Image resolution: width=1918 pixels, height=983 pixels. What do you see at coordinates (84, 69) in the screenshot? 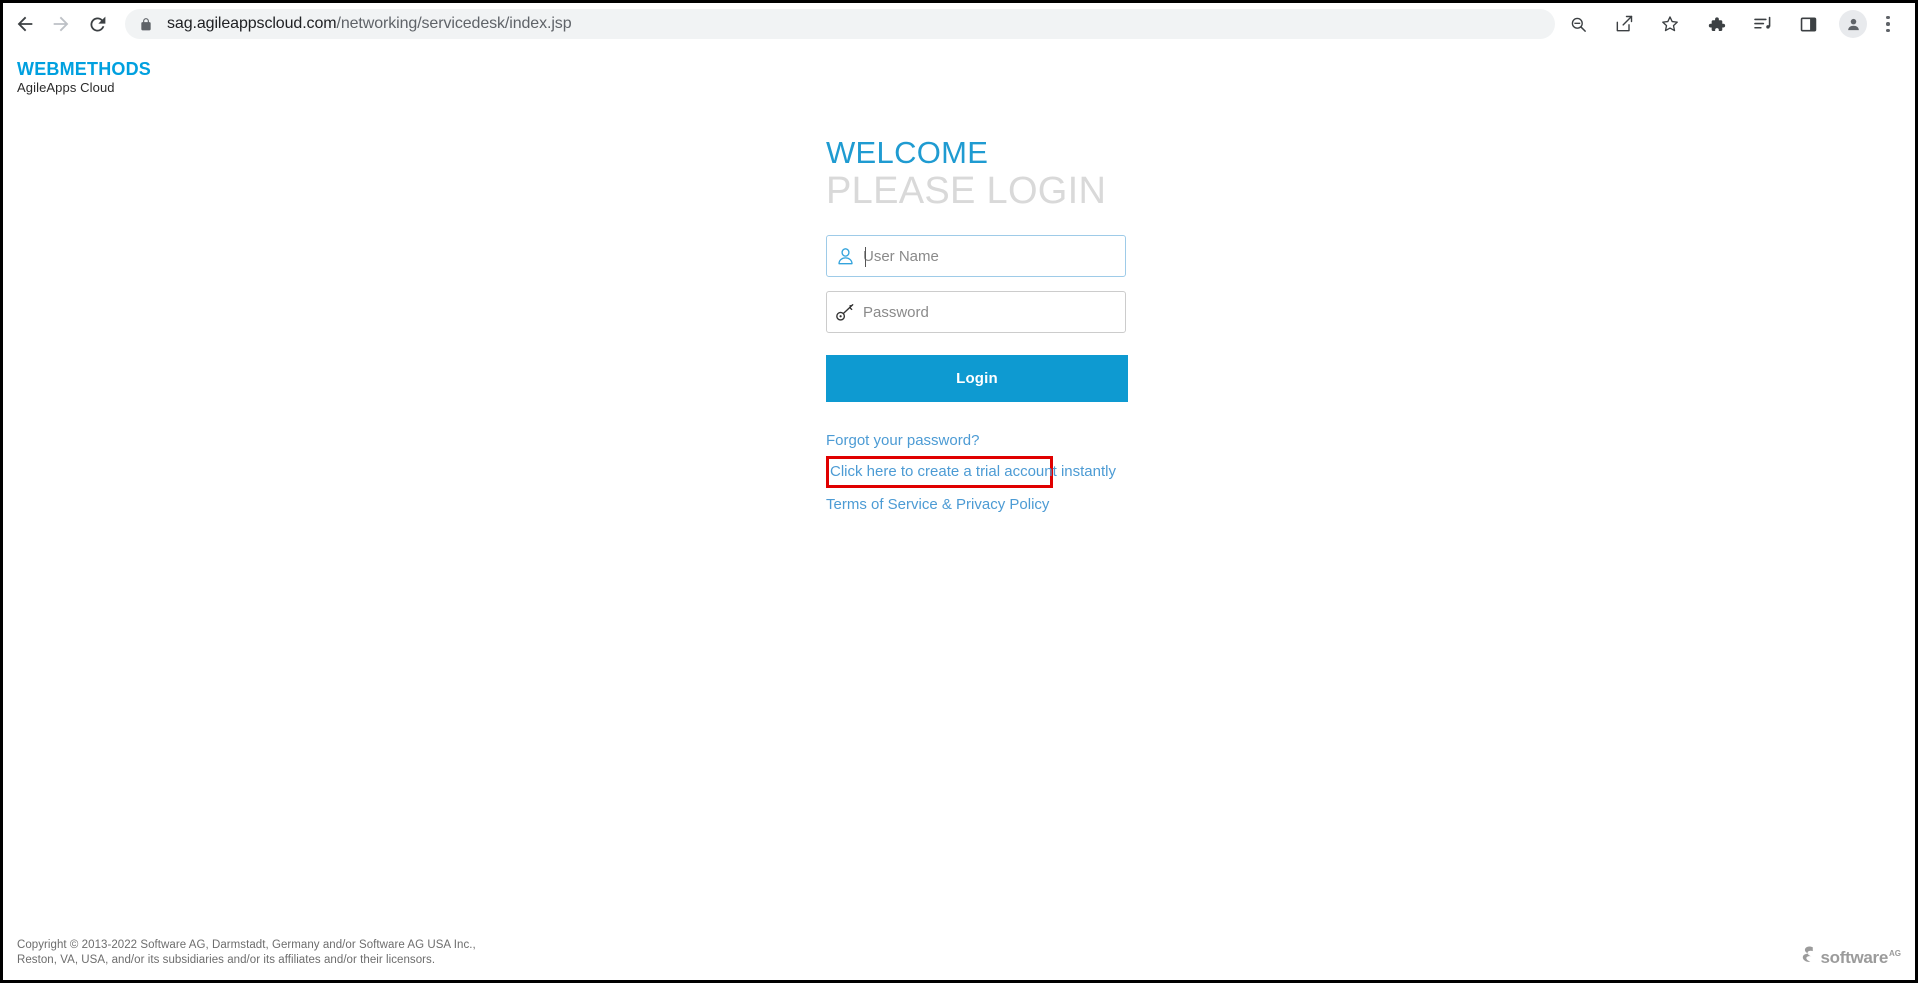
I see `brand-title: WEBMETHODS` at bounding box center [84, 69].